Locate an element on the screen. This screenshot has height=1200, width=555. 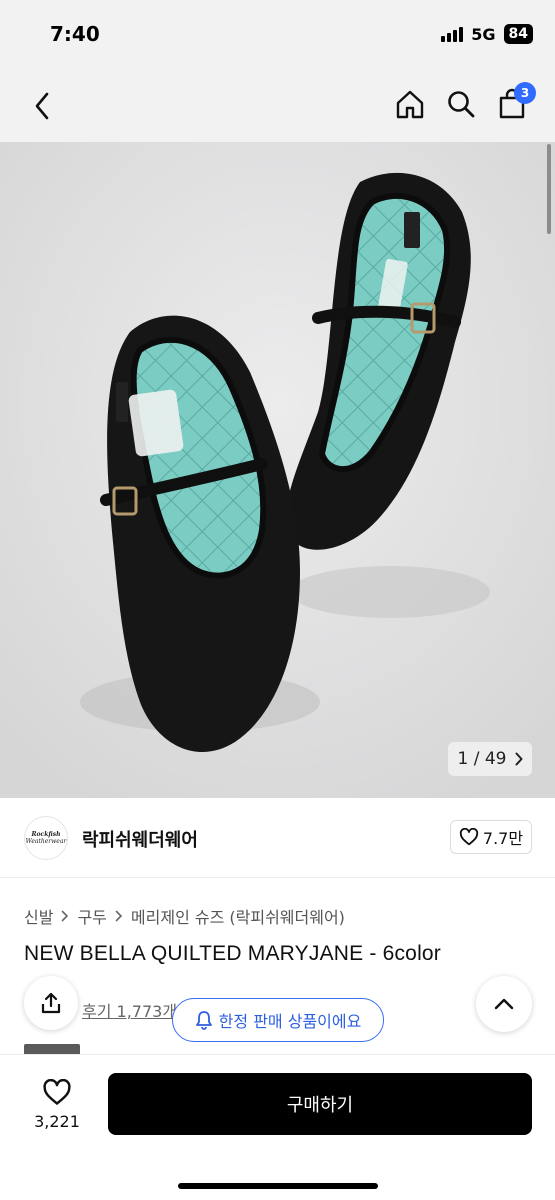
brand-row: Rockfish Weatherwear 락피쉬웨더웨어 7.7만 is located at coordinates (277, 838).